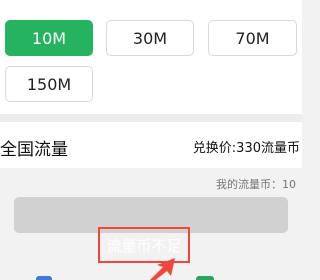 The width and height of the screenshot is (320, 280). I want to click on option-30m-button: 30M, so click(150, 38).